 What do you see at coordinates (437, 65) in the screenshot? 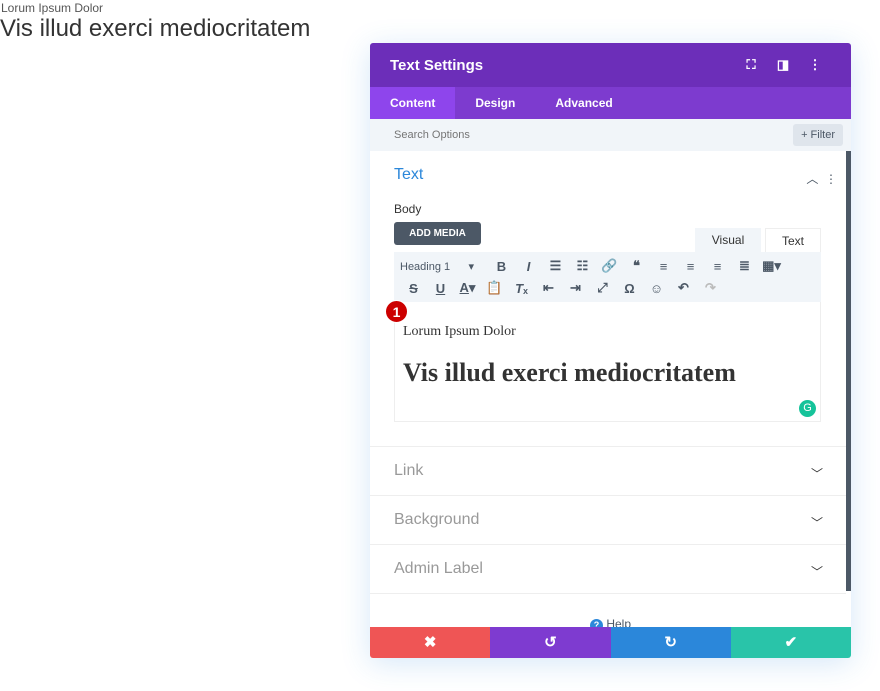
I see `panel-title: Text Settings` at bounding box center [437, 65].